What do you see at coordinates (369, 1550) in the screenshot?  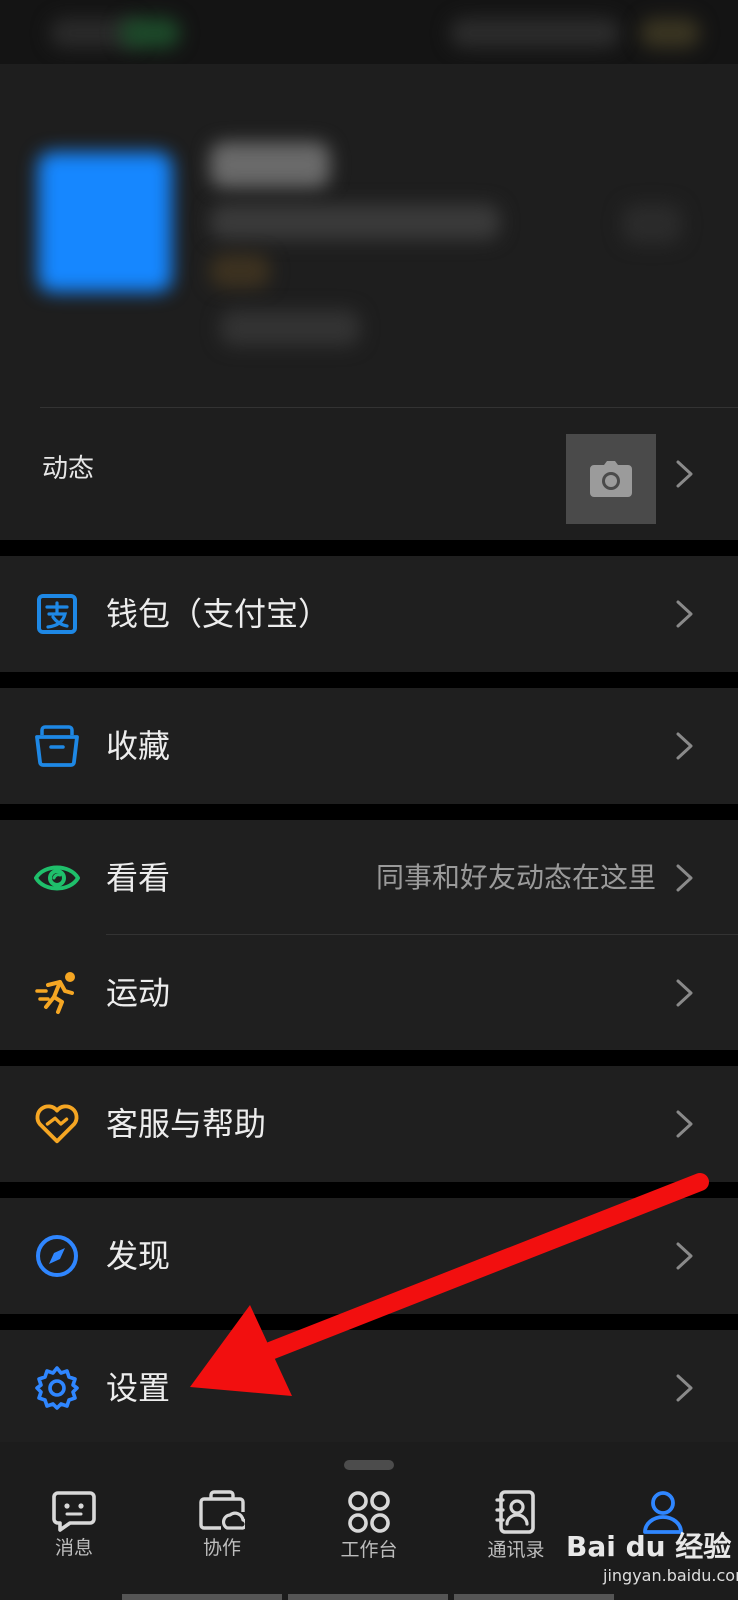 I see `tab-label: 工作台` at bounding box center [369, 1550].